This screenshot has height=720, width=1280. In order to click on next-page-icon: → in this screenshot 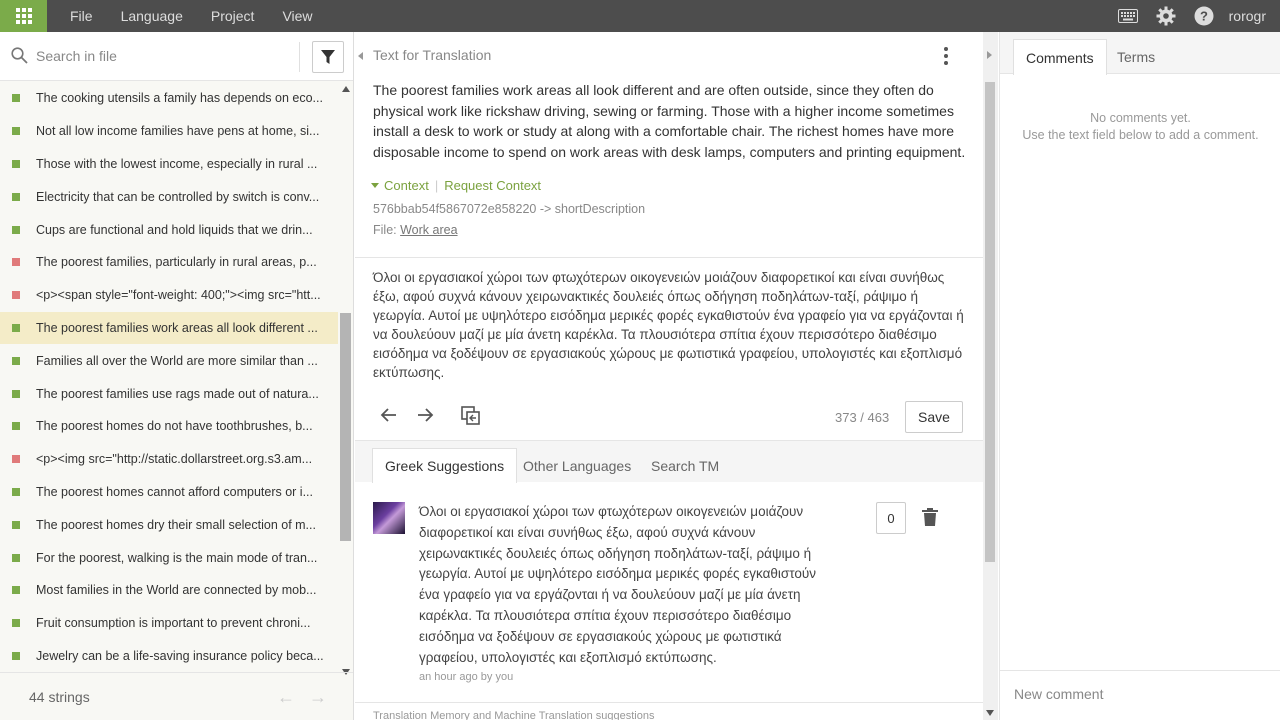, I will do `click(318, 697)`.